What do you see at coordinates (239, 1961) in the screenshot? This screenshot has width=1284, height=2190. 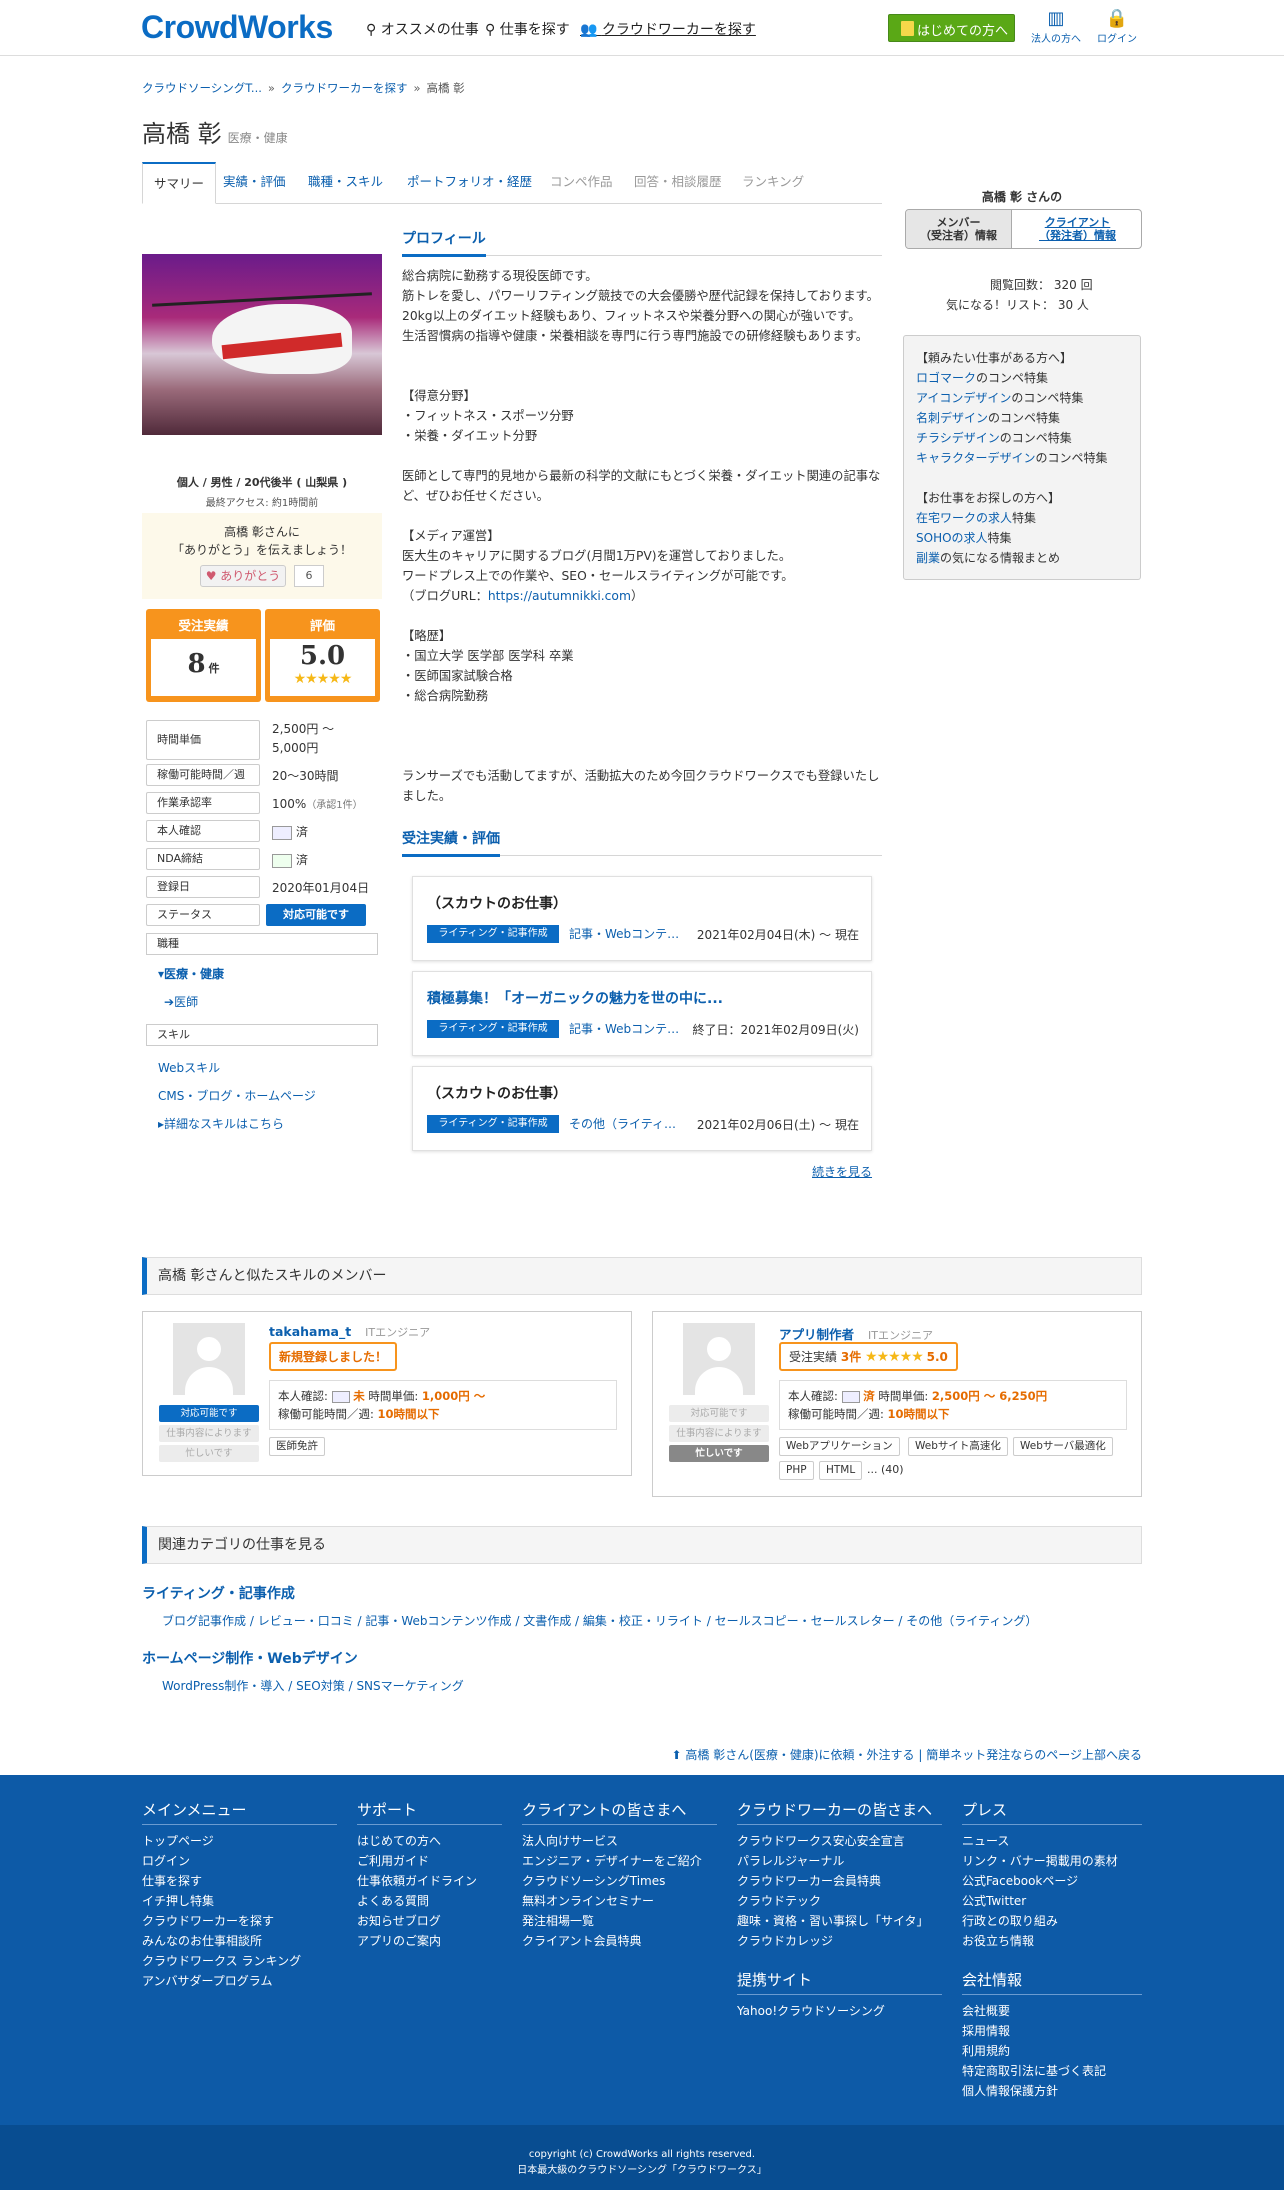 I see `footer-link: クラウドワークス ランキング` at bounding box center [239, 1961].